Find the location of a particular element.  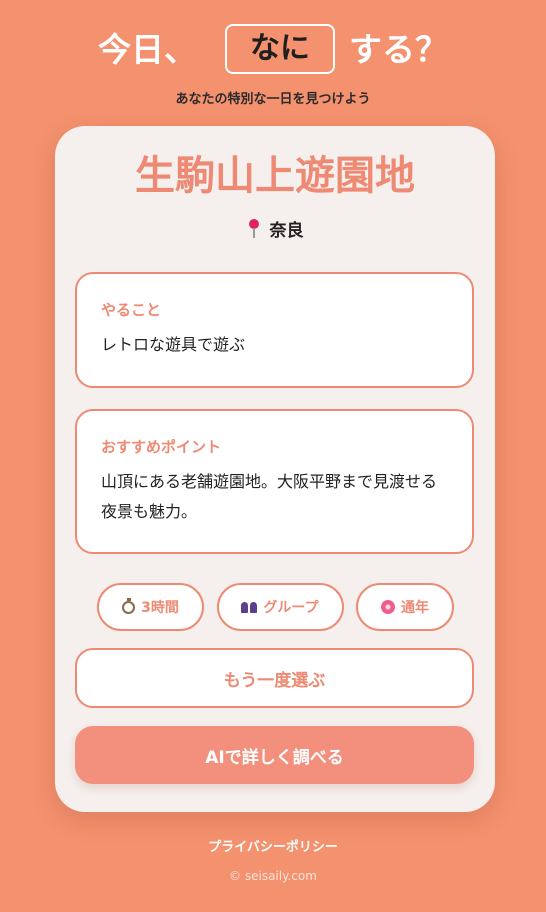

tag-group: グループ is located at coordinates (280, 607).